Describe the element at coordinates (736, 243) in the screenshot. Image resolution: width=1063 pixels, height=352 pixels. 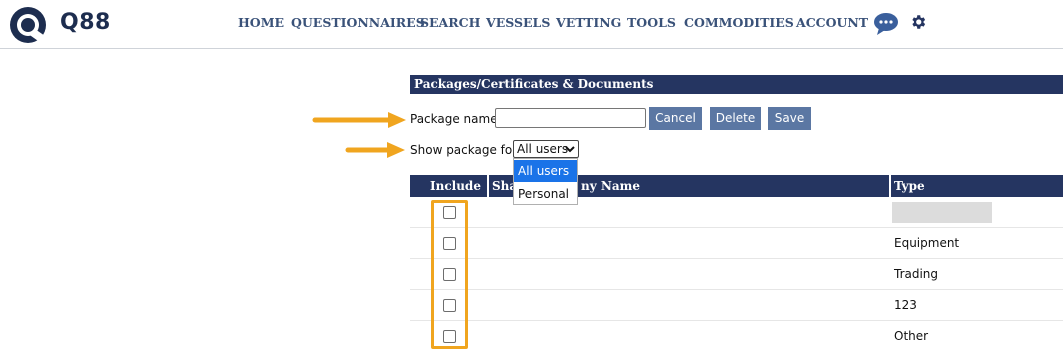
I see `table-row: Equipment` at that location.